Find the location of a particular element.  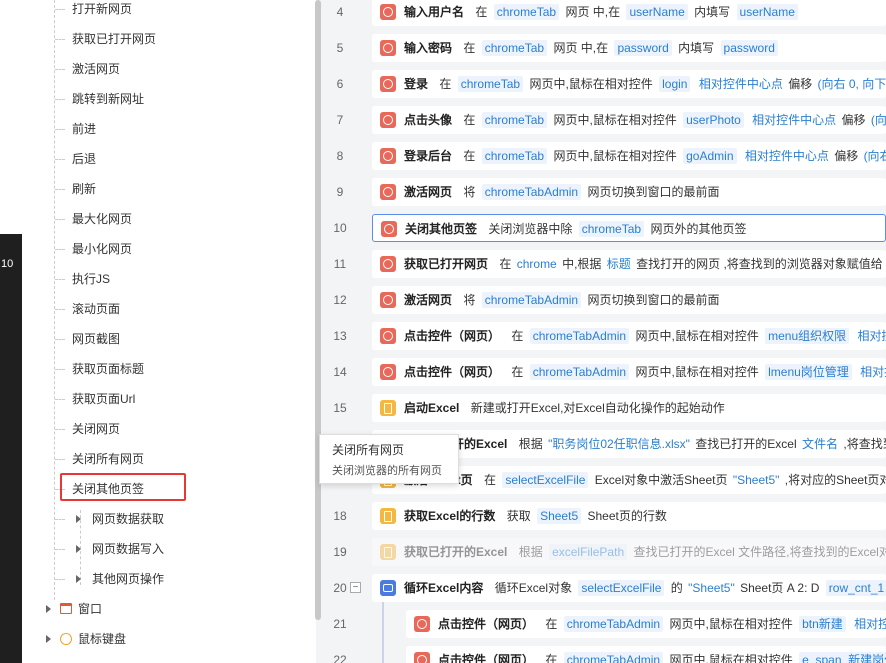

step-card: 获取Excel的行数 获取 Sheet5 Sheet页的行数 is located at coordinates (629, 516).